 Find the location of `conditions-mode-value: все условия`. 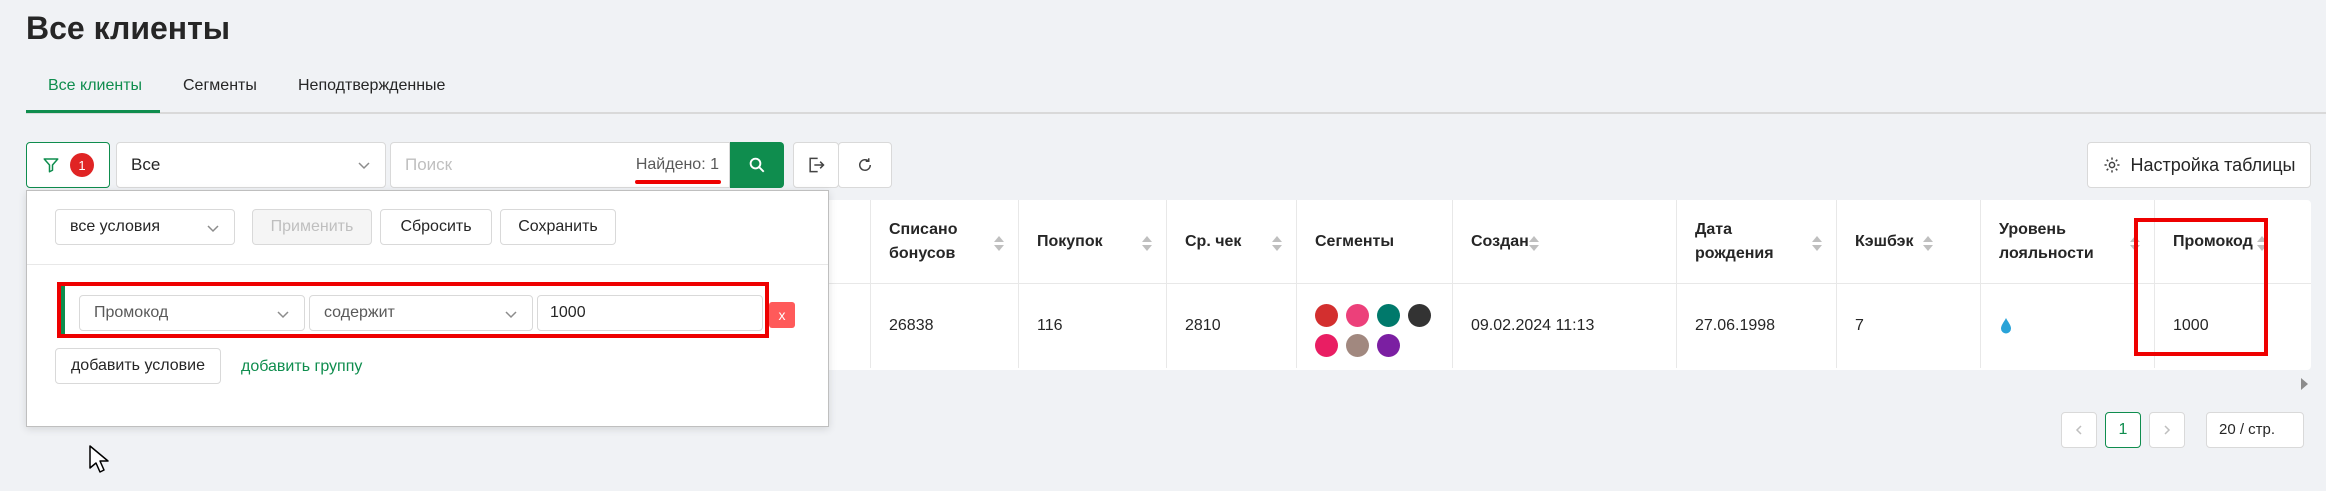

conditions-mode-value: все условия is located at coordinates (115, 226).